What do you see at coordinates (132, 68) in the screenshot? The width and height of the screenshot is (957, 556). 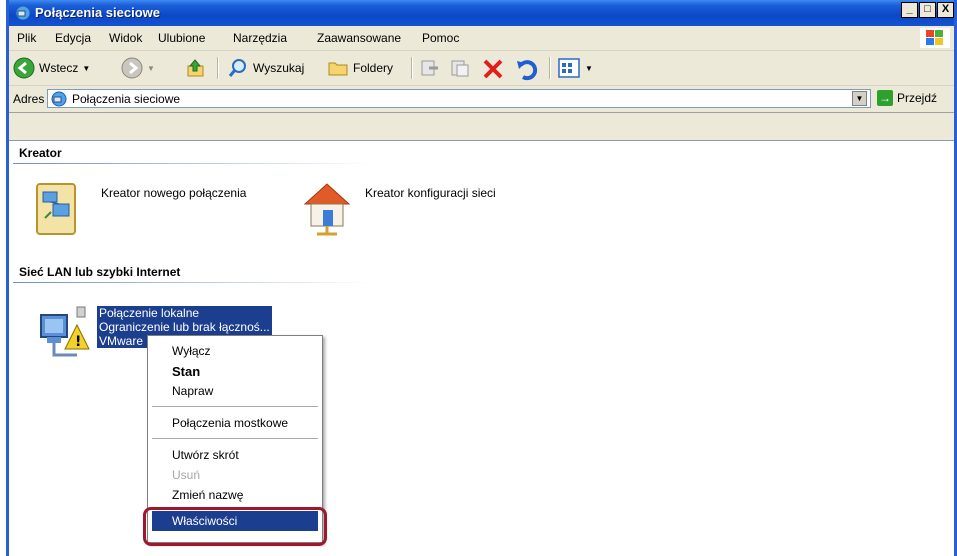 I see `forward-arrow-icon` at bounding box center [132, 68].